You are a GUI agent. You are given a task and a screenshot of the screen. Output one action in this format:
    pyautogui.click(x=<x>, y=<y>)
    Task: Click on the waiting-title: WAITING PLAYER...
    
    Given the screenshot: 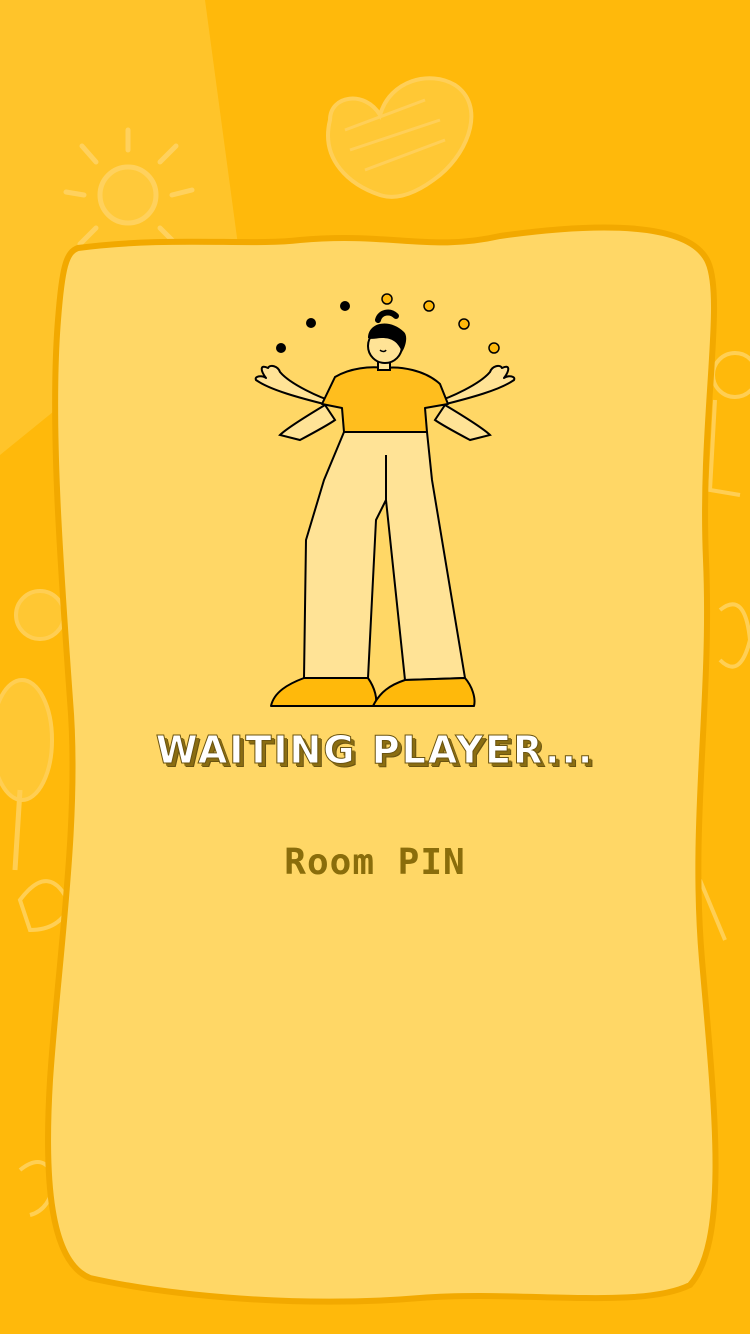 What is the action you would take?
    pyautogui.click(x=375, y=750)
    